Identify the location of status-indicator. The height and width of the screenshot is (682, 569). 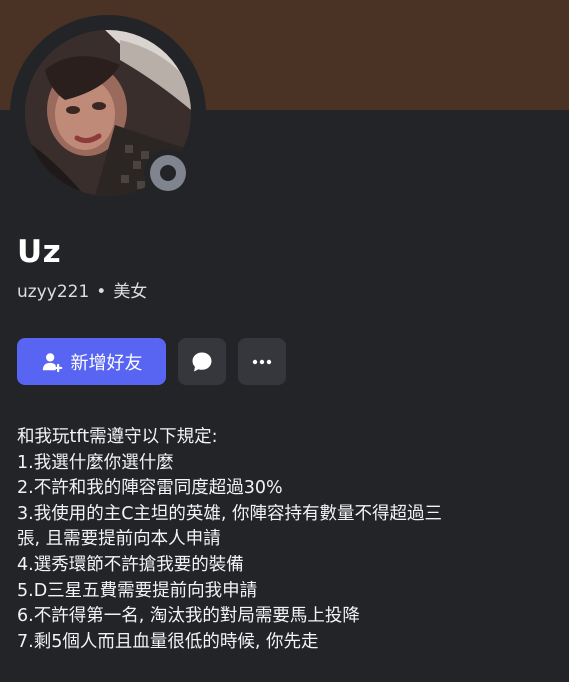
(168, 173).